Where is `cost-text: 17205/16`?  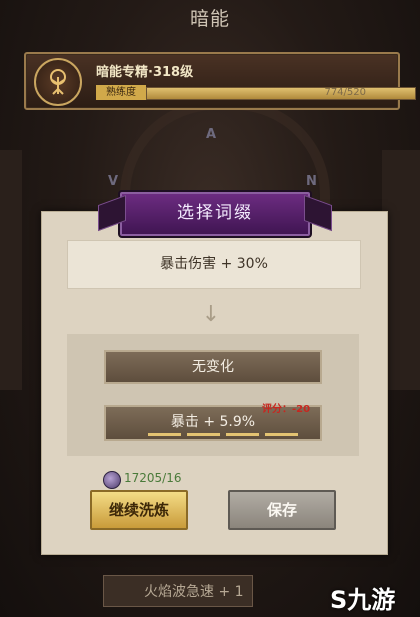
cost-text: 17205/16 is located at coordinates (153, 478).